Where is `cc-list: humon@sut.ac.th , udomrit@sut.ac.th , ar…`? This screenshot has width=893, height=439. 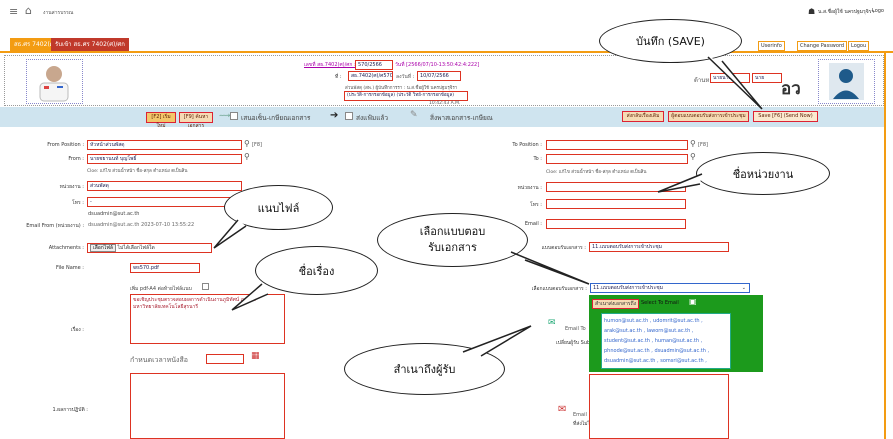
cc-list: humon@sut.ac.th , udomrit@sut.ac.th , ar… is located at coordinates (666, 341).